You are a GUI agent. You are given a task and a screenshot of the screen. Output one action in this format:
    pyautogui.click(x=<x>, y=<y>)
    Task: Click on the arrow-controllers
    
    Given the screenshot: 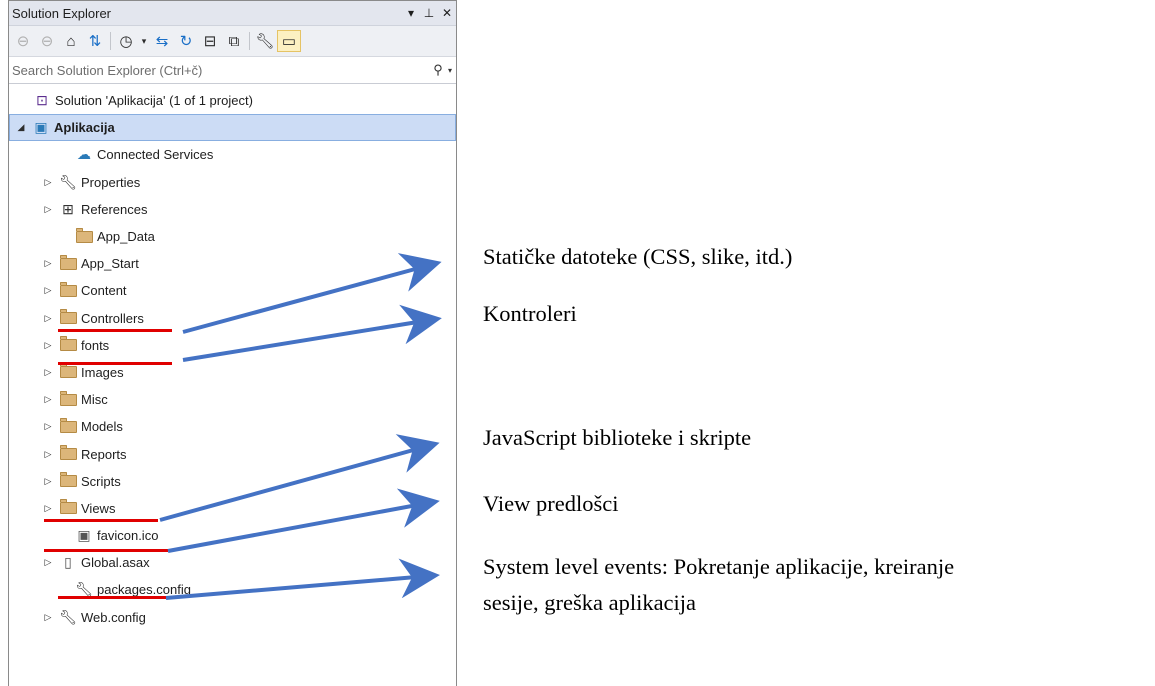 What is the action you would take?
    pyautogui.click(x=312, y=333)
    